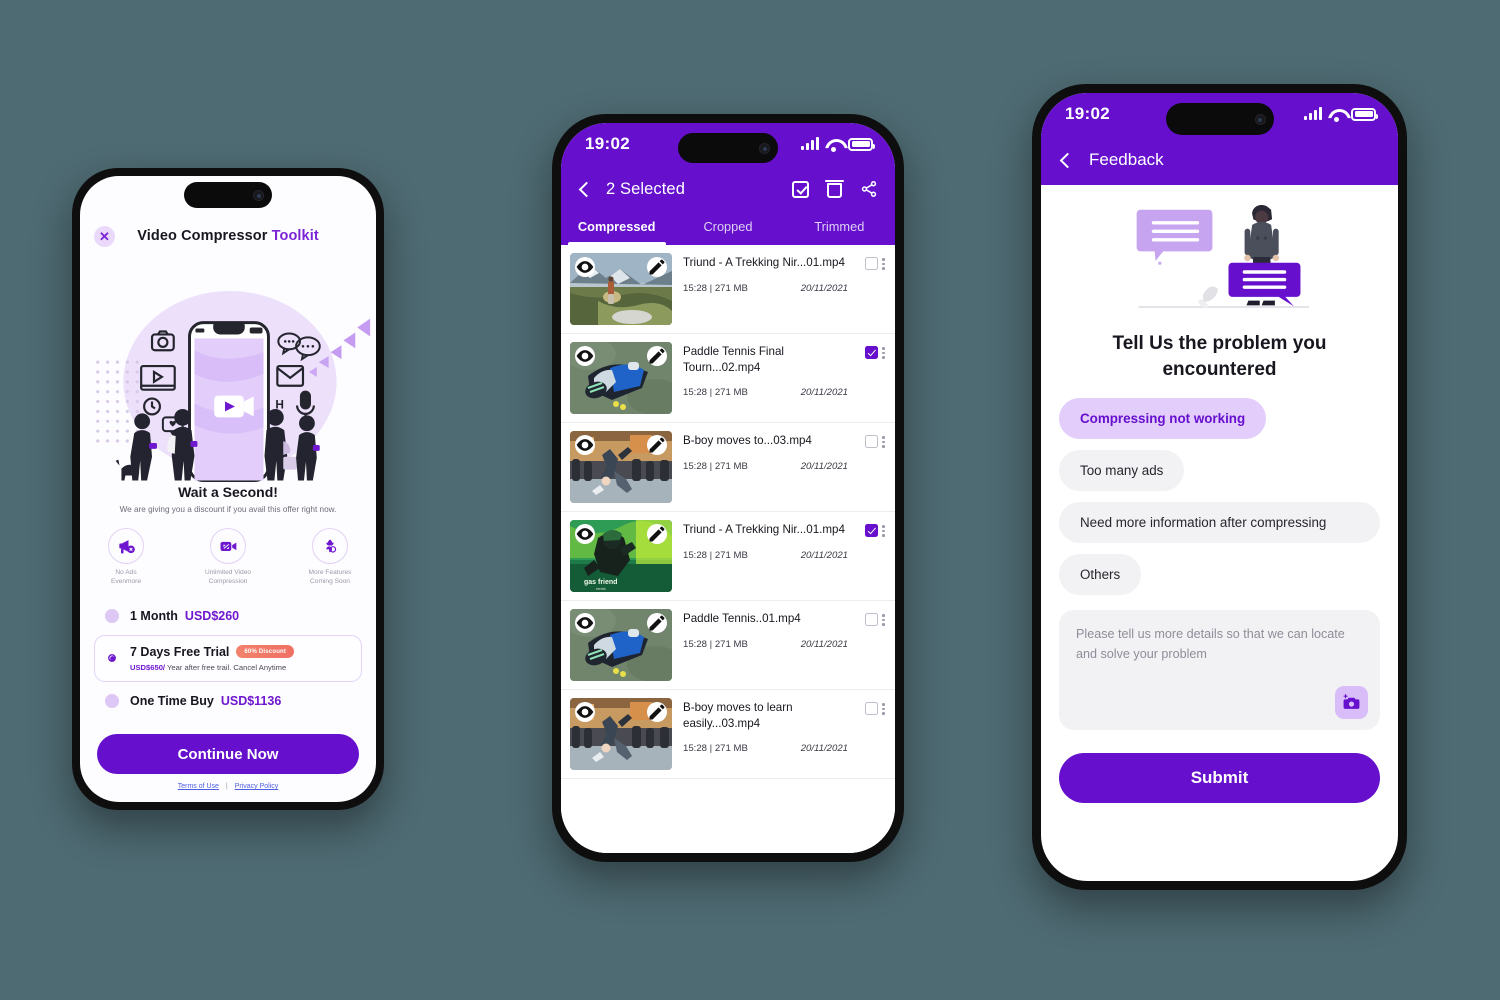  I want to click on feature-caption: More Features Coming Soon, so click(330, 577).